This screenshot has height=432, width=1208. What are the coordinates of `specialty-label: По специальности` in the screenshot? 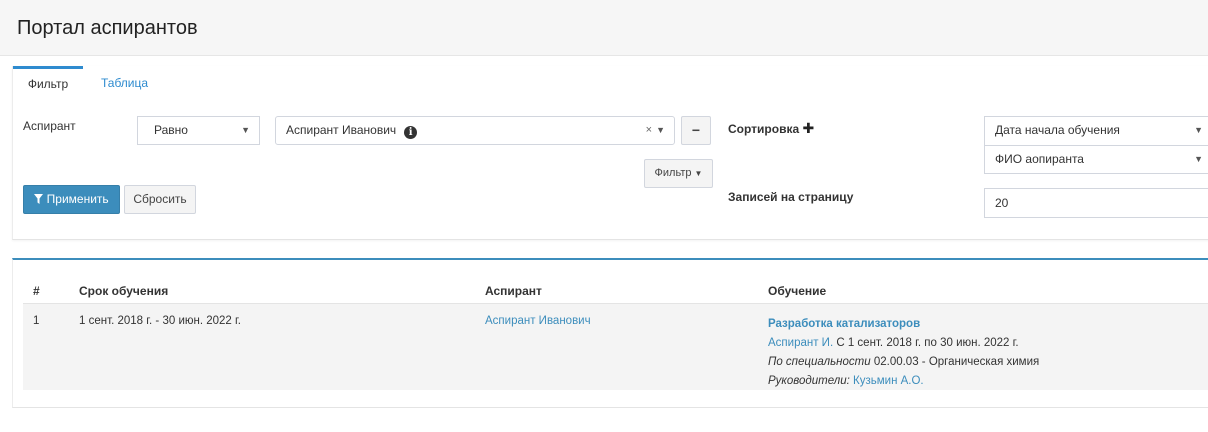 It's located at (819, 362).